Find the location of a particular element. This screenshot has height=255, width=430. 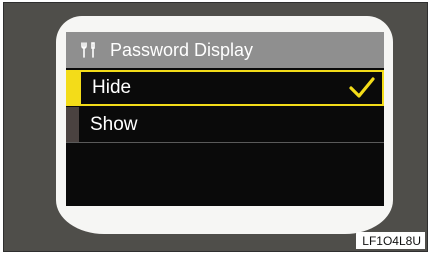

item-marker is located at coordinates (72, 124).